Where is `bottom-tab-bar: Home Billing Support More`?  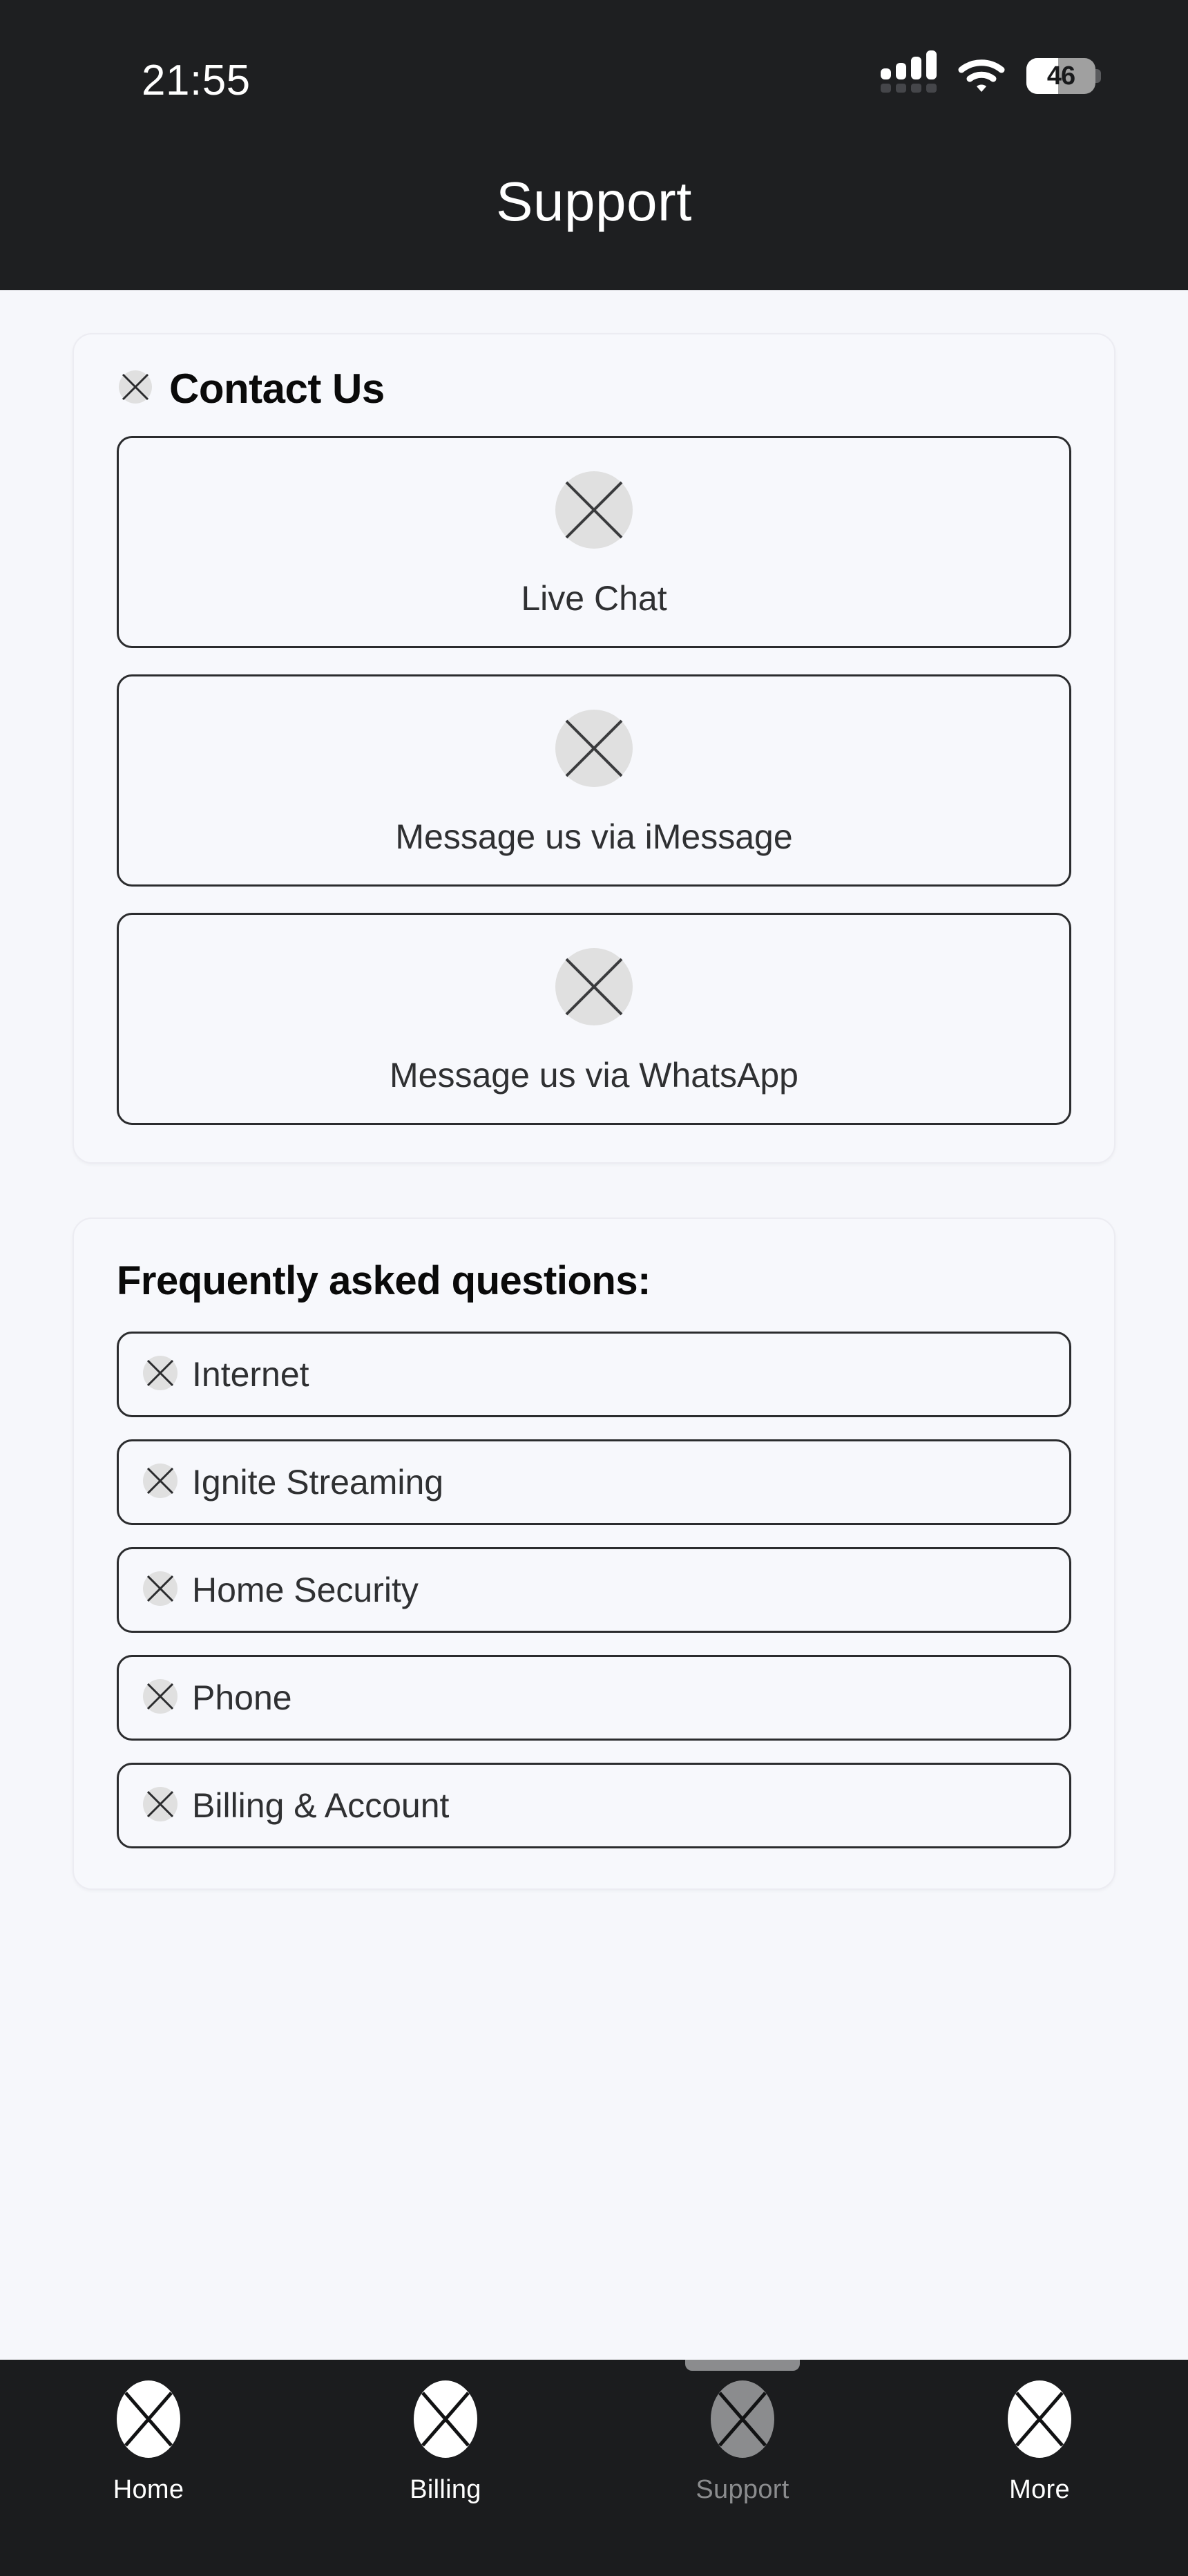
bottom-tab-bar: Home Billing Support More is located at coordinates (594, 2468).